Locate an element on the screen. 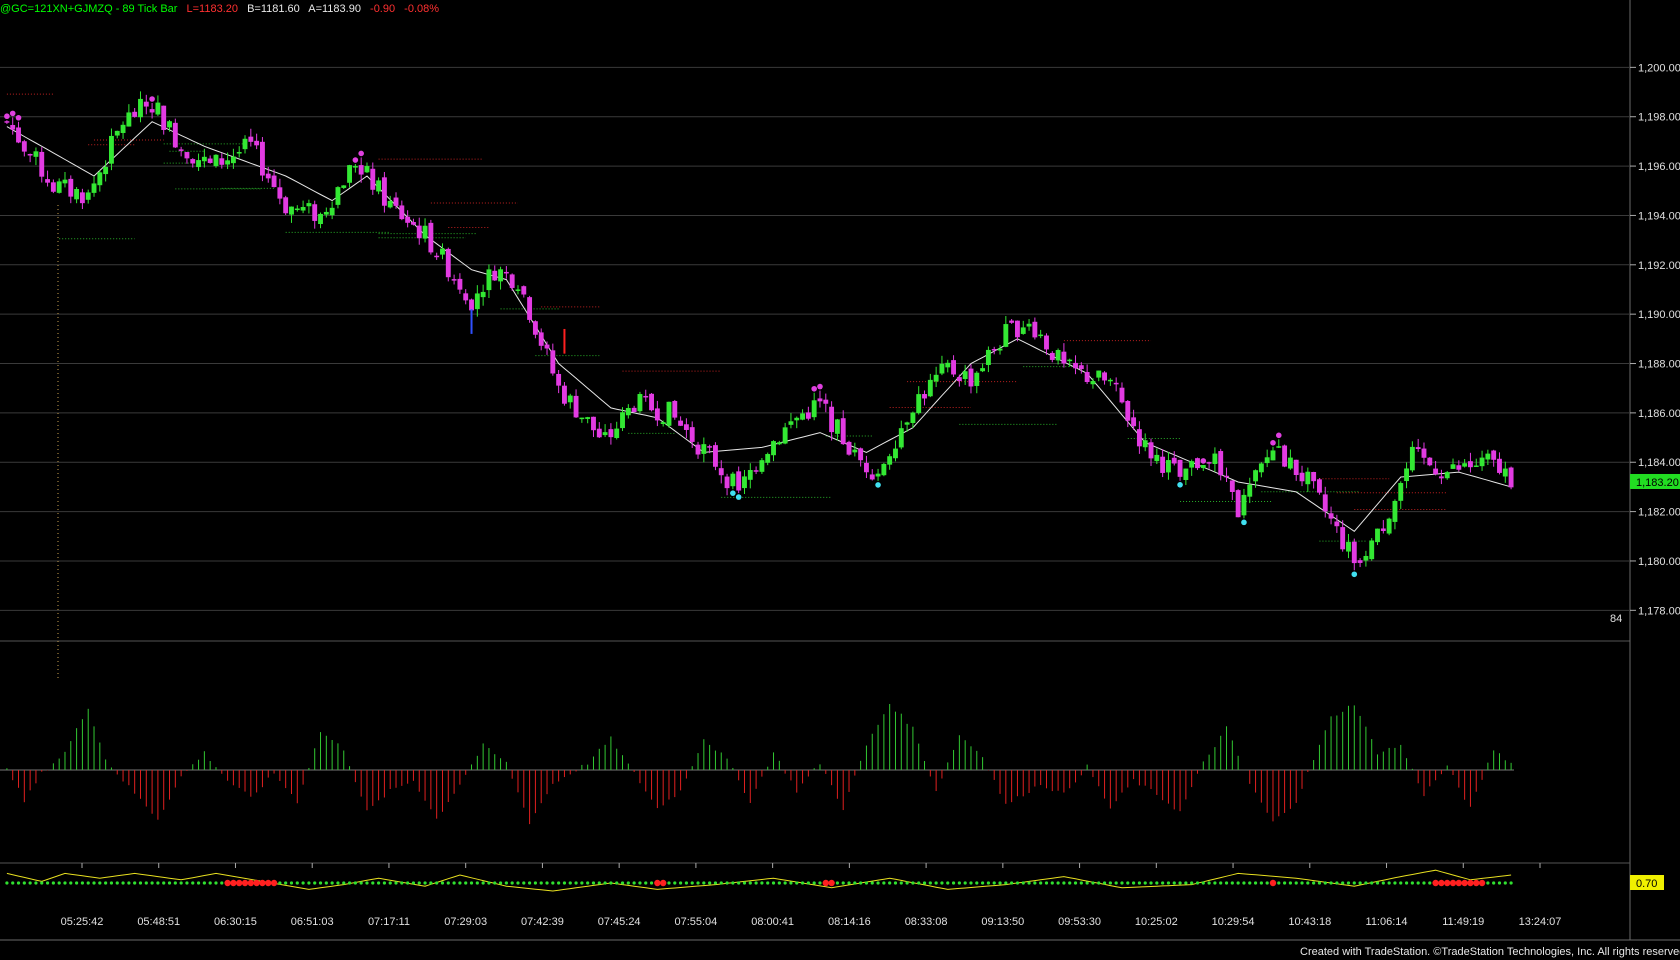 The height and width of the screenshot is (960, 1680). ytick-label: 1,188.00 is located at coordinates (1659, 365).